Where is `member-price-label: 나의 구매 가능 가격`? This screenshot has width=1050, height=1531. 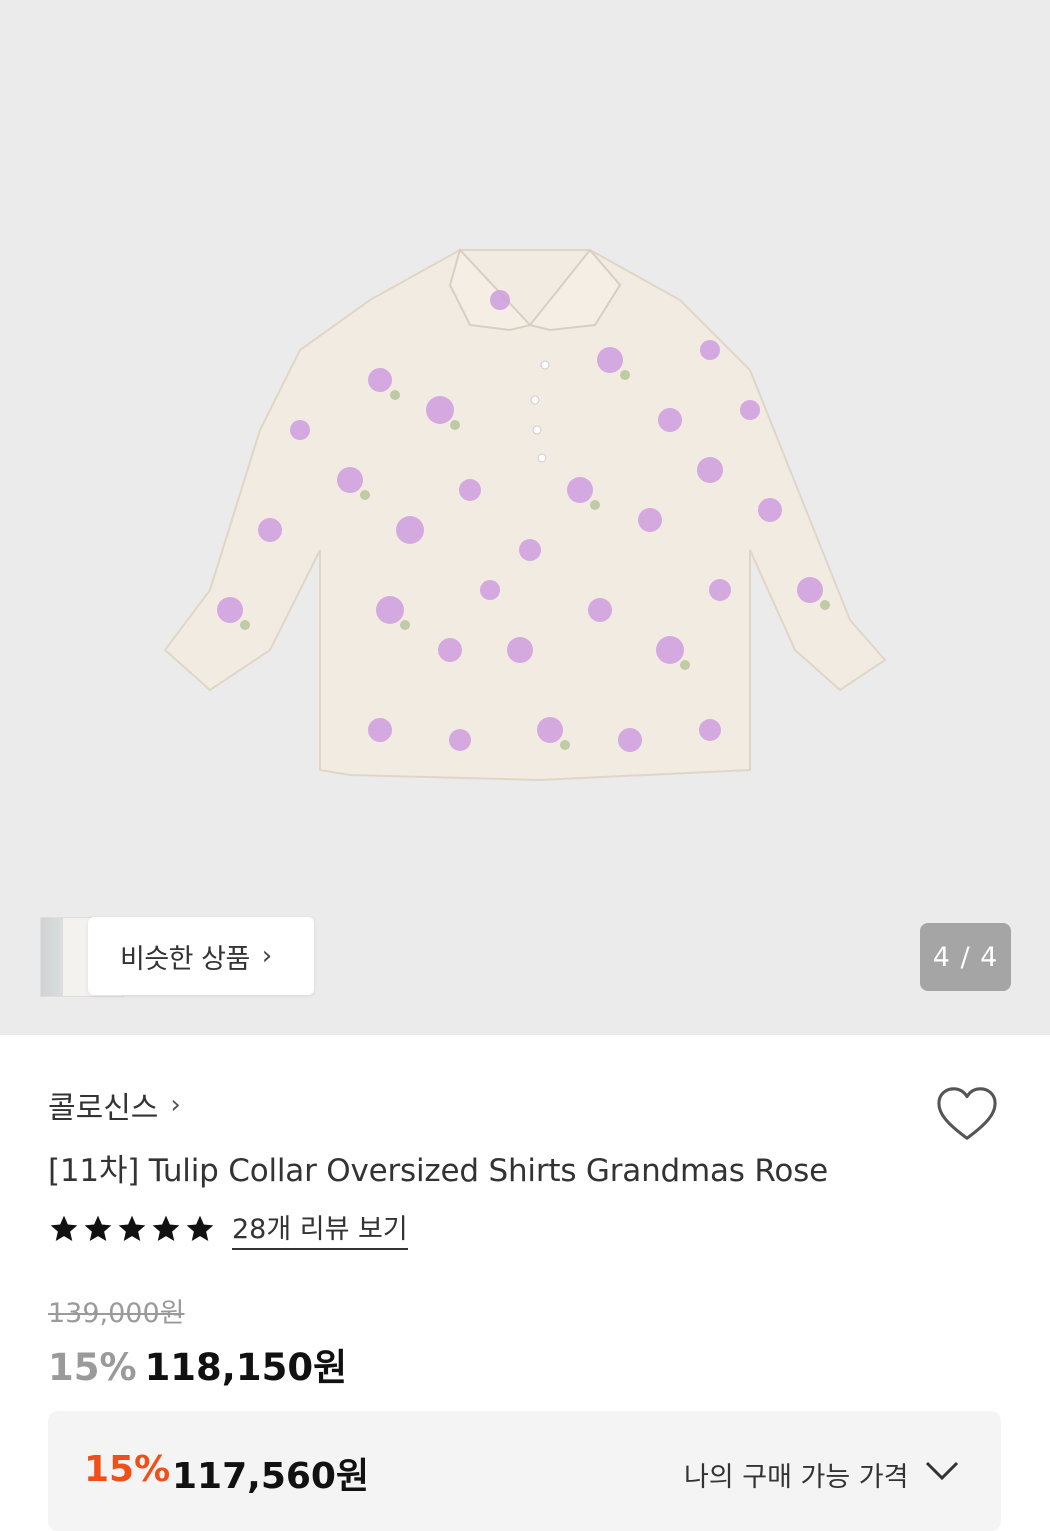
member-price-label: 나의 구매 가능 가격 is located at coordinates (796, 1477).